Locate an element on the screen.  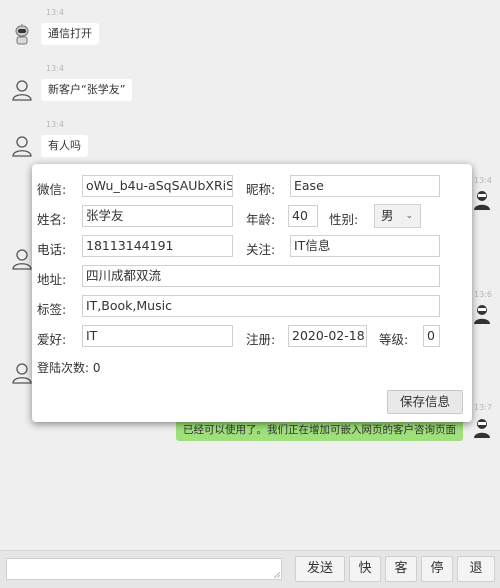
age-field: 40 is located at coordinates (303, 216).